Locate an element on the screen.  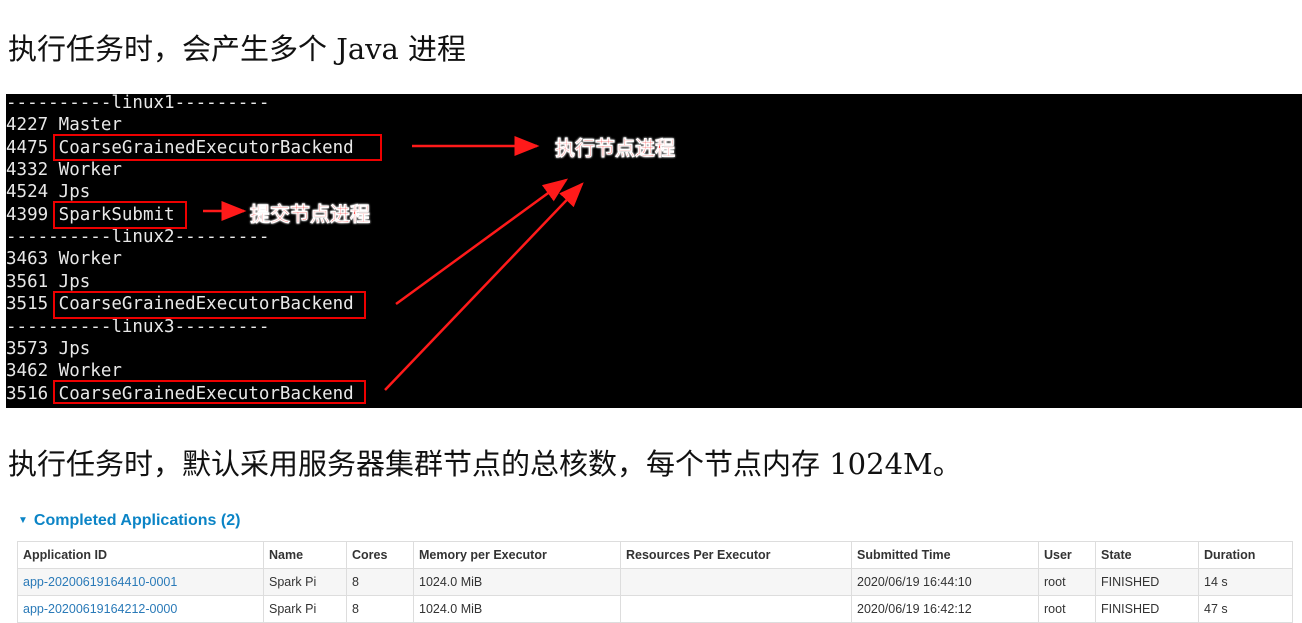
column-header: Submitted Time is located at coordinates (945, 555).